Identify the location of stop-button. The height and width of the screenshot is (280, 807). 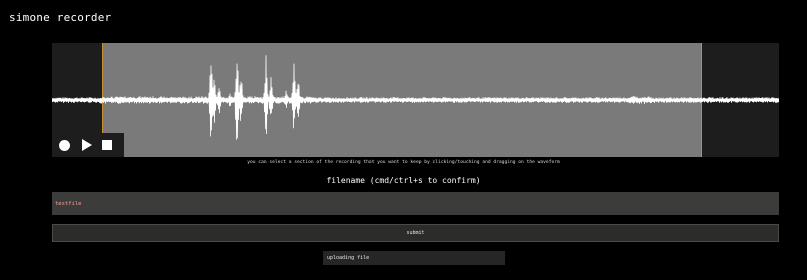
(106, 145).